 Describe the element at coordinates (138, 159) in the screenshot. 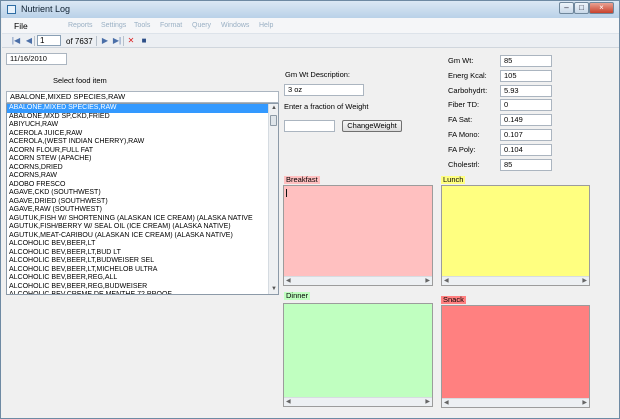

I see `food-list-item: ACORN STEW (APACHE)` at that location.